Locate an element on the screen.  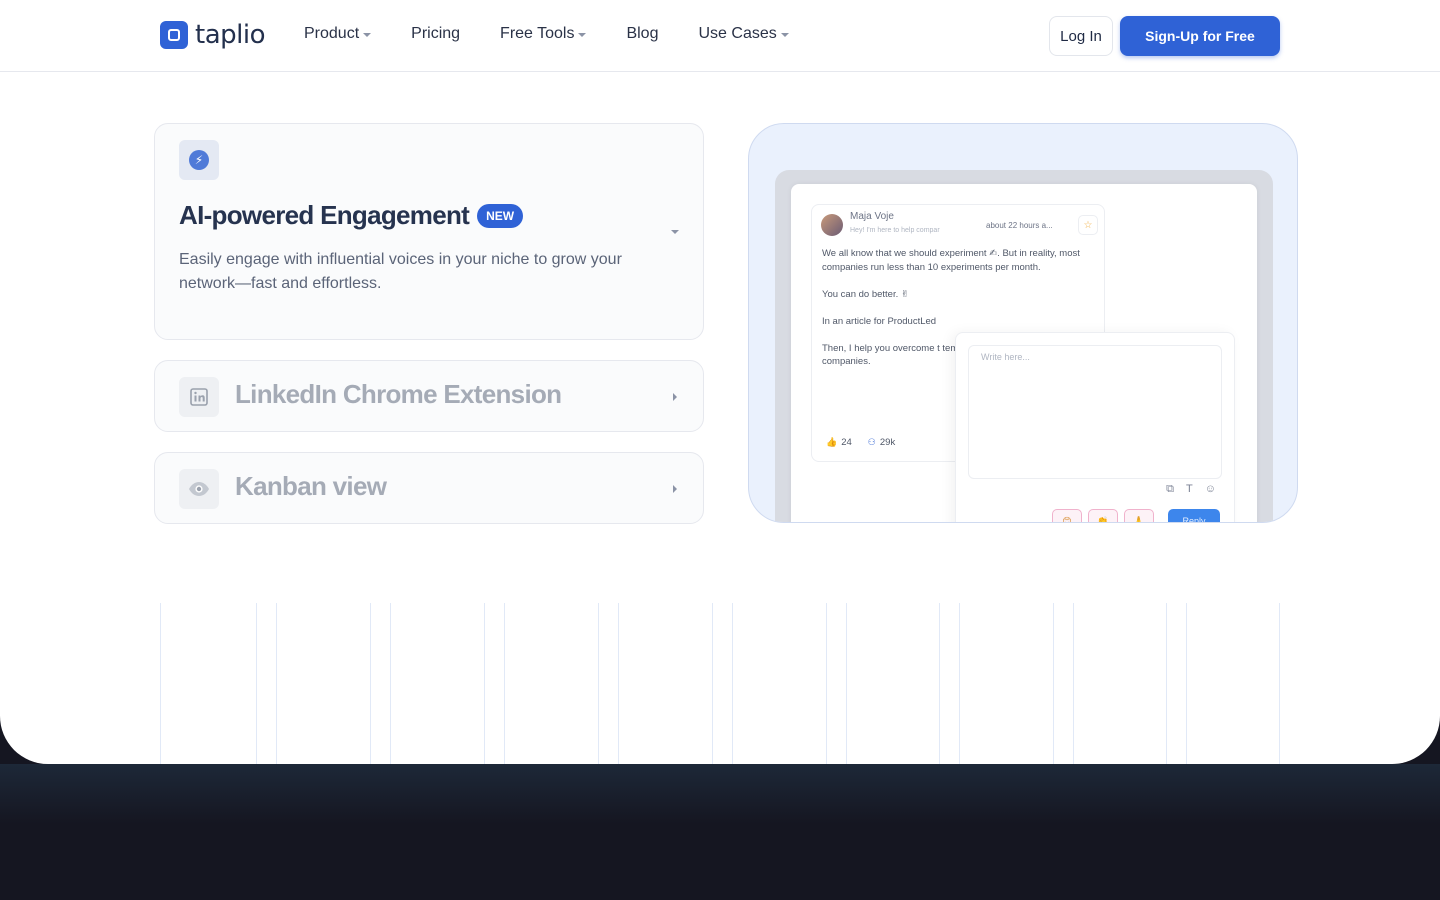
post-stats: 👍 24 ⚇ 29k is located at coordinates (860, 442).